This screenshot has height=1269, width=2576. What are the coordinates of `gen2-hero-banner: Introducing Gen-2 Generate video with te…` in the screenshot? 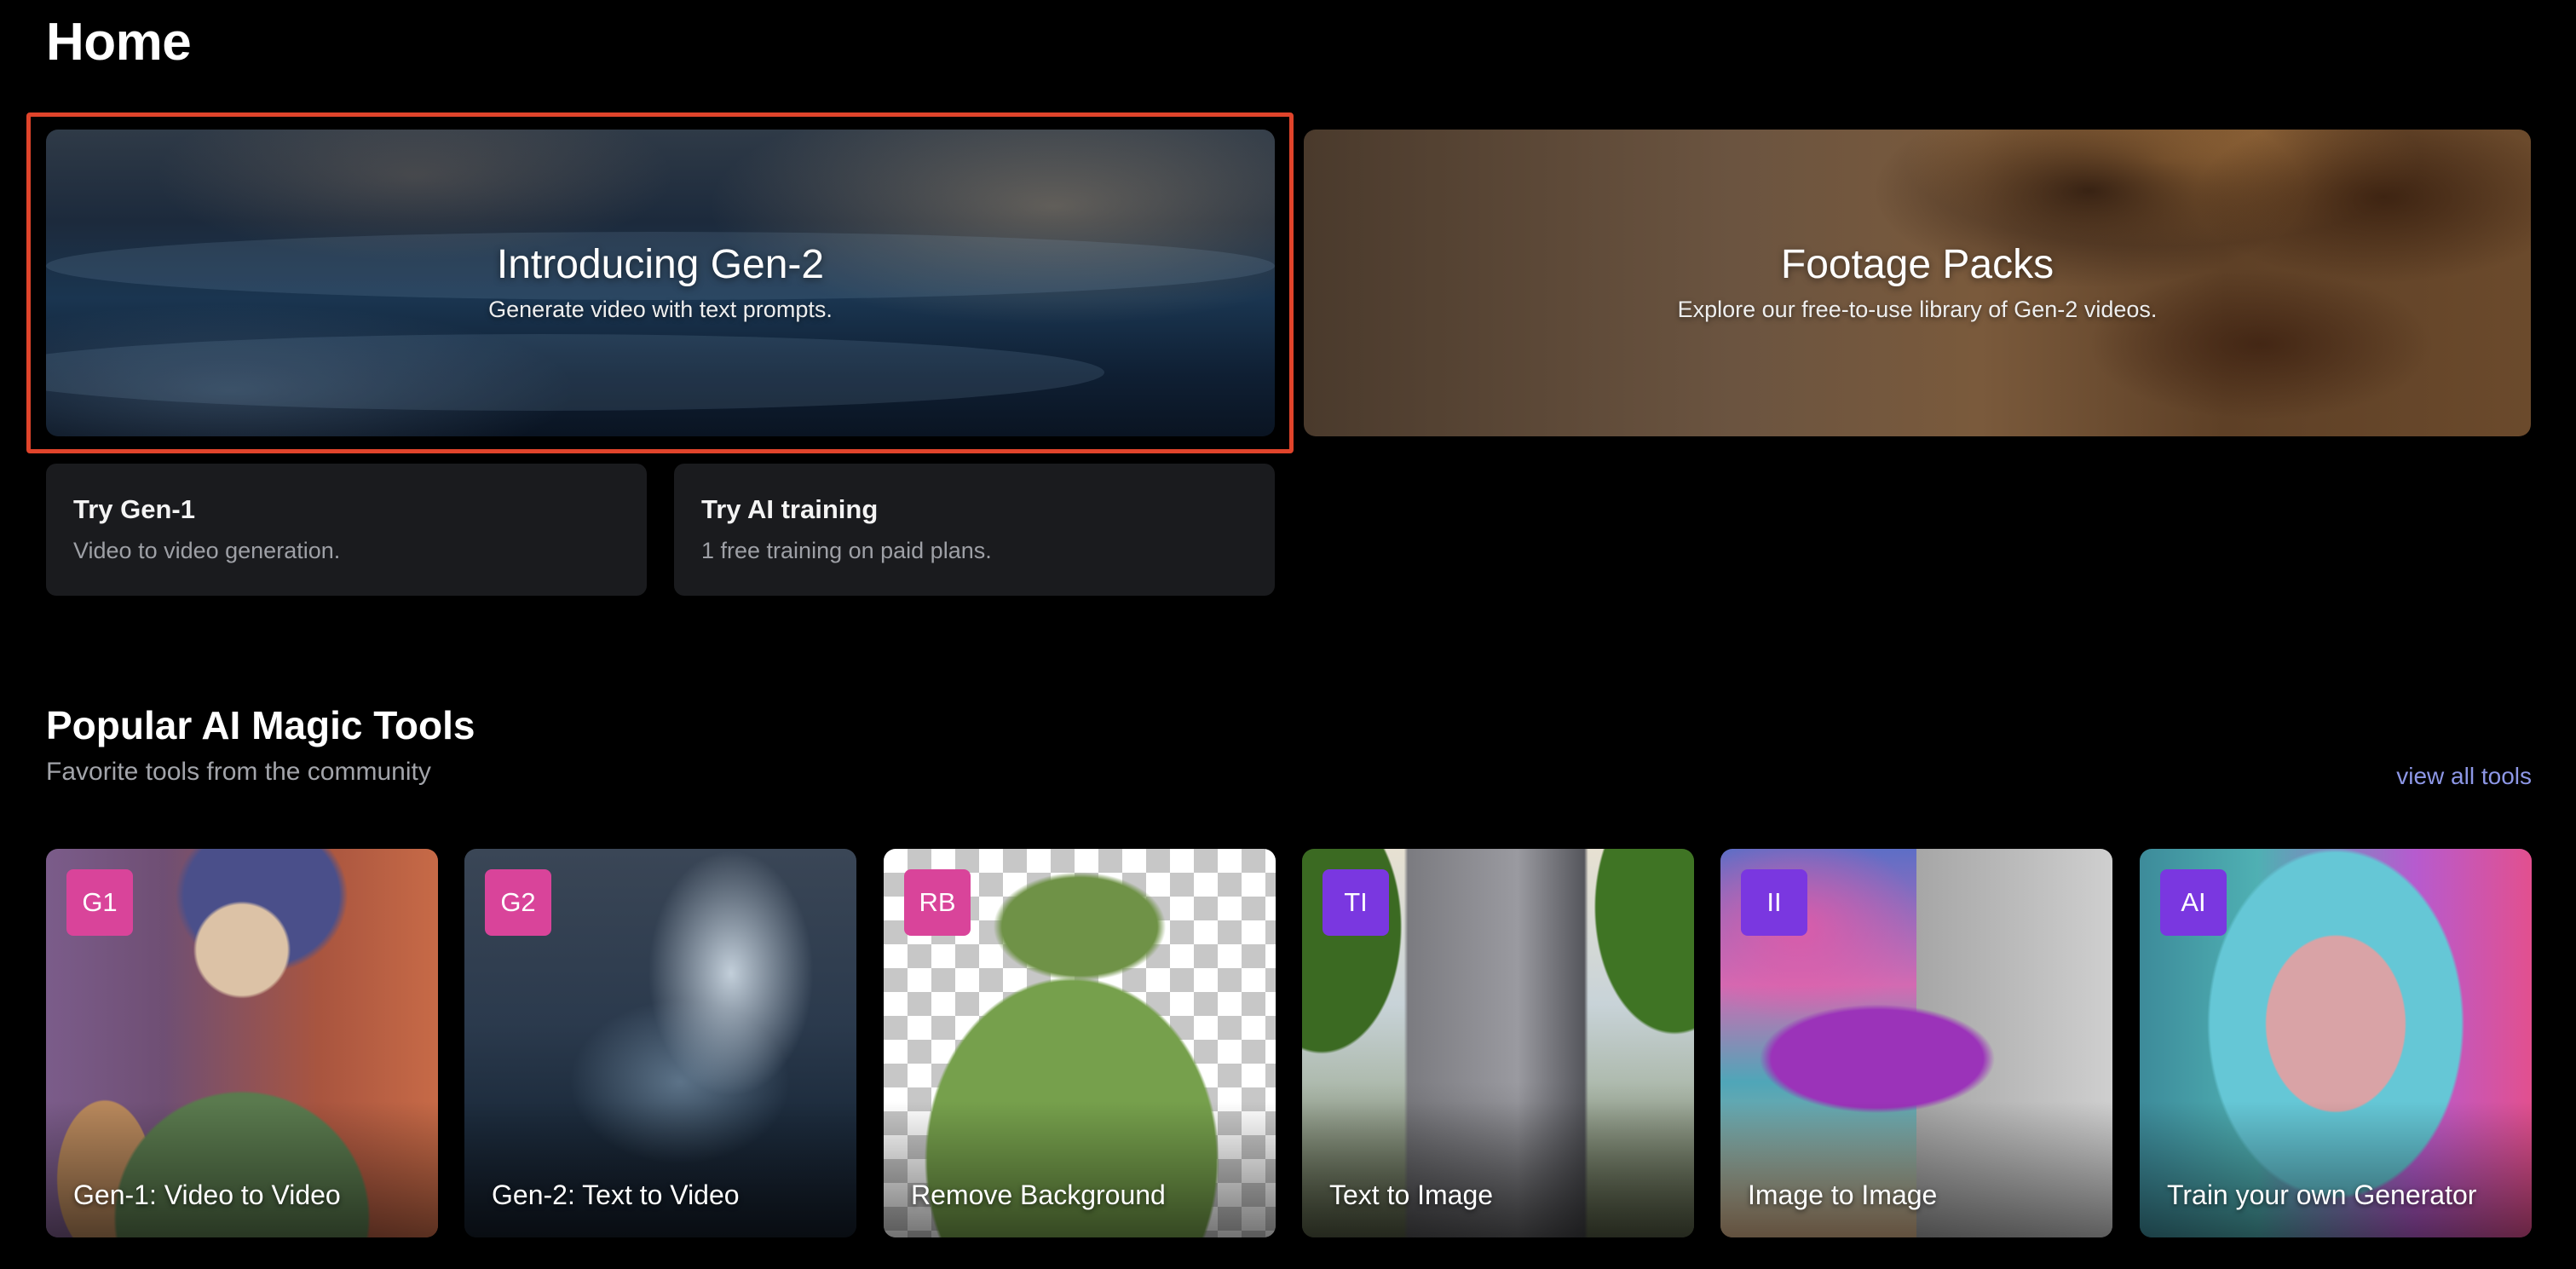 It's located at (660, 283).